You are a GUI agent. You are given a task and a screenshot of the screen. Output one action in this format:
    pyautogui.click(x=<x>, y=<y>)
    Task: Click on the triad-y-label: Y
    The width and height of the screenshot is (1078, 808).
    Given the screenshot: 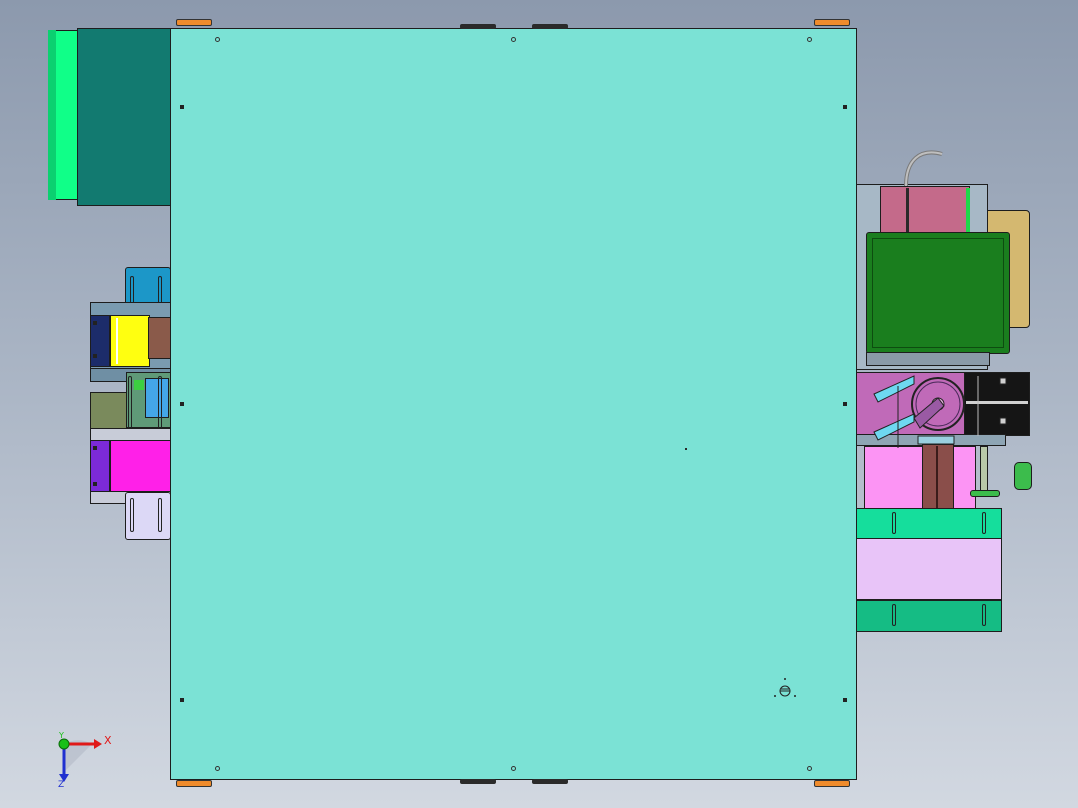 What is the action you would take?
    pyautogui.click(x=61, y=735)
    